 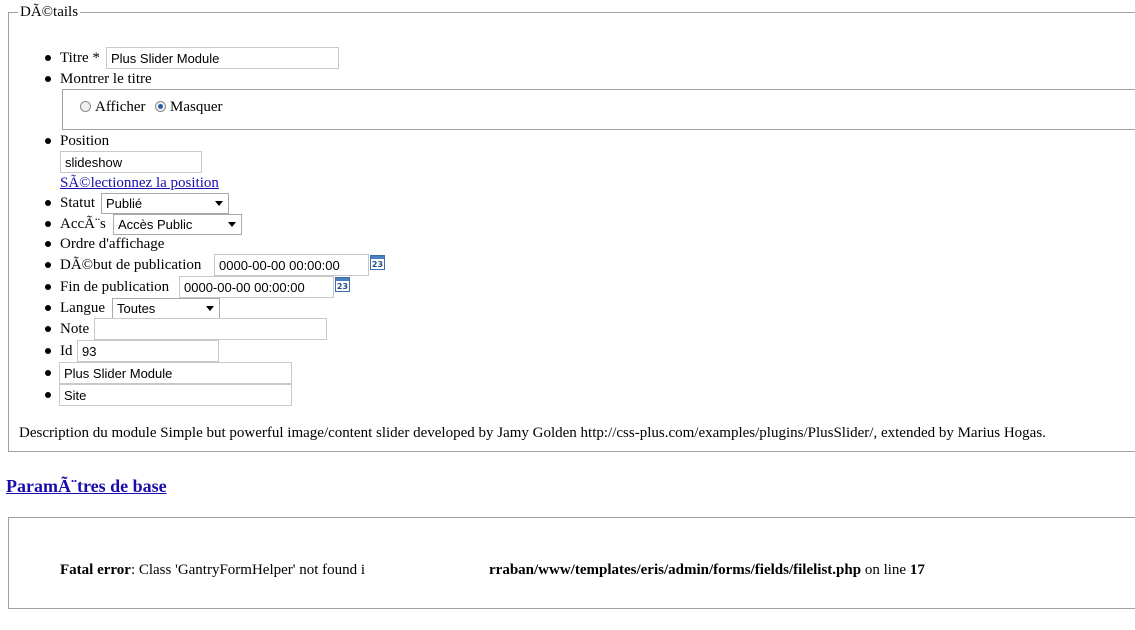 What do you see at coordinates (106, 79) in the screenshot?
I see `show-title-label: Montrer le titre` at bounding box center [106, 79].